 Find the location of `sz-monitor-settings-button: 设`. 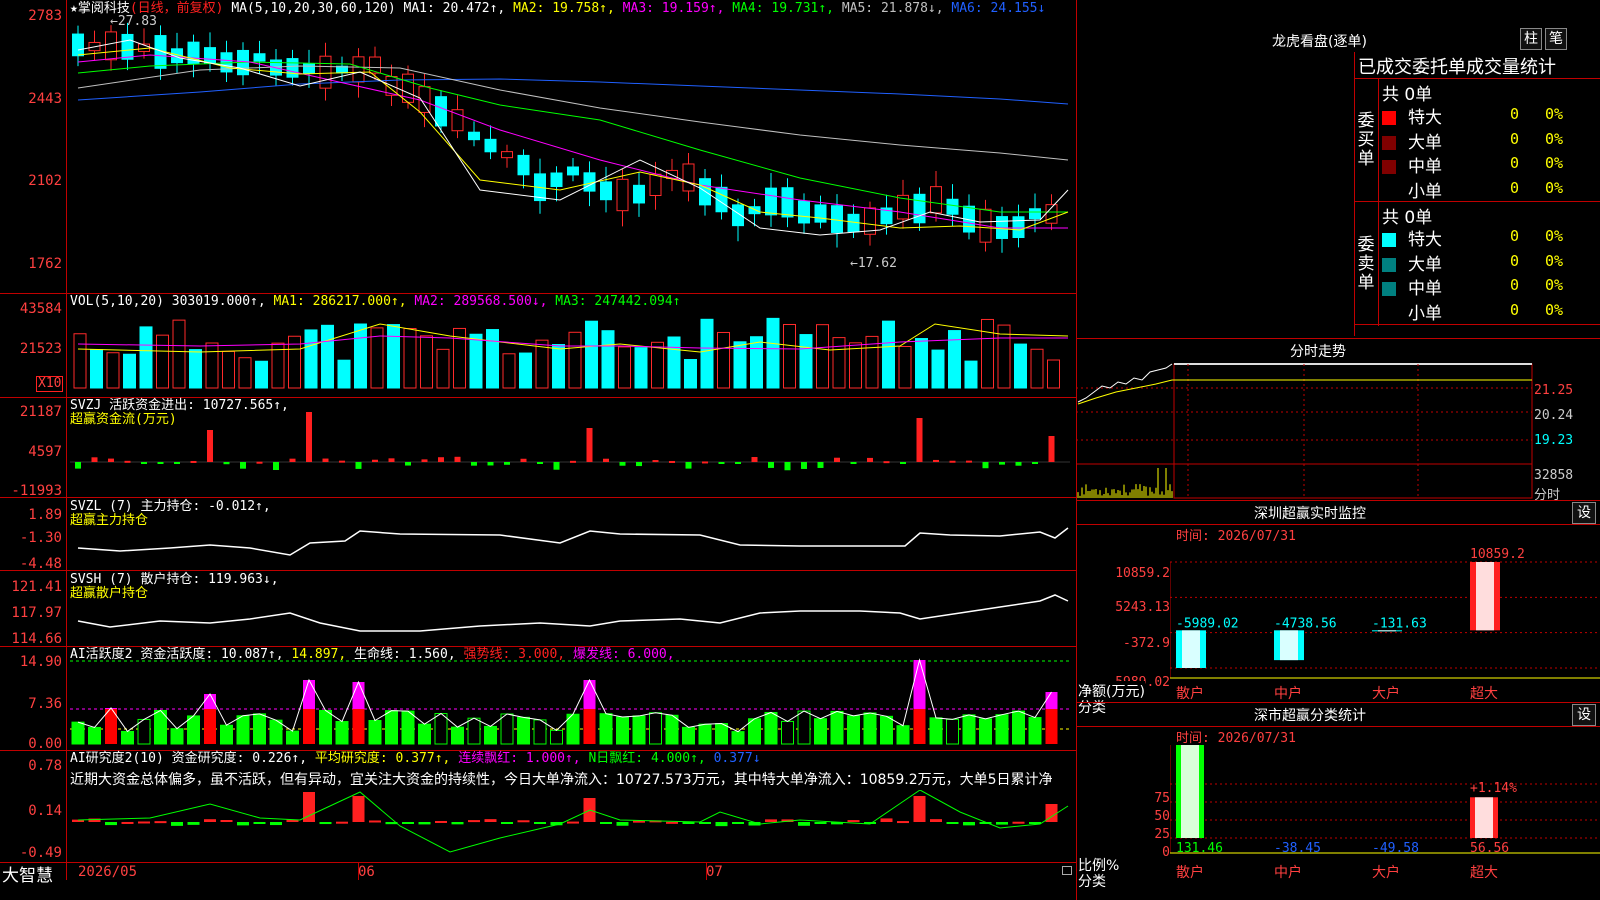

sz-monitor-settings-button: 设 is located at coordinates (1584, 513).